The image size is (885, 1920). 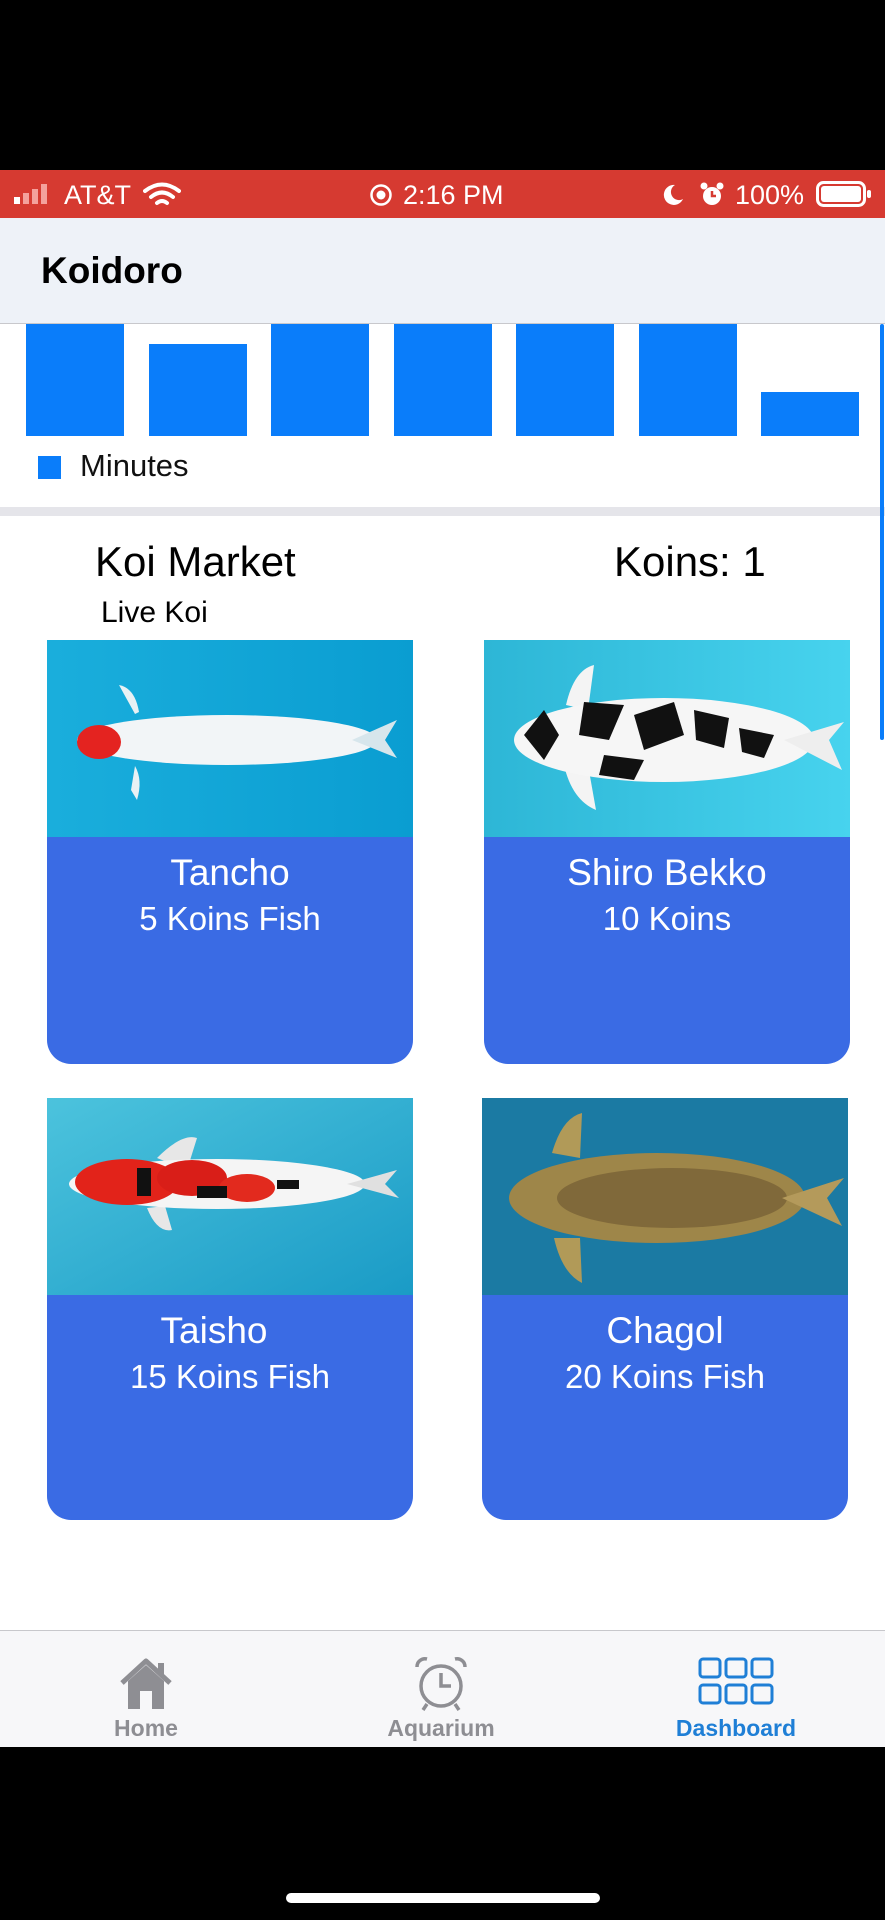 What do you see at coordinates (441, 1728) in the screenshot?
I see `tab-label-aquarium: Aquarium` at bounding box center [441, 1728].